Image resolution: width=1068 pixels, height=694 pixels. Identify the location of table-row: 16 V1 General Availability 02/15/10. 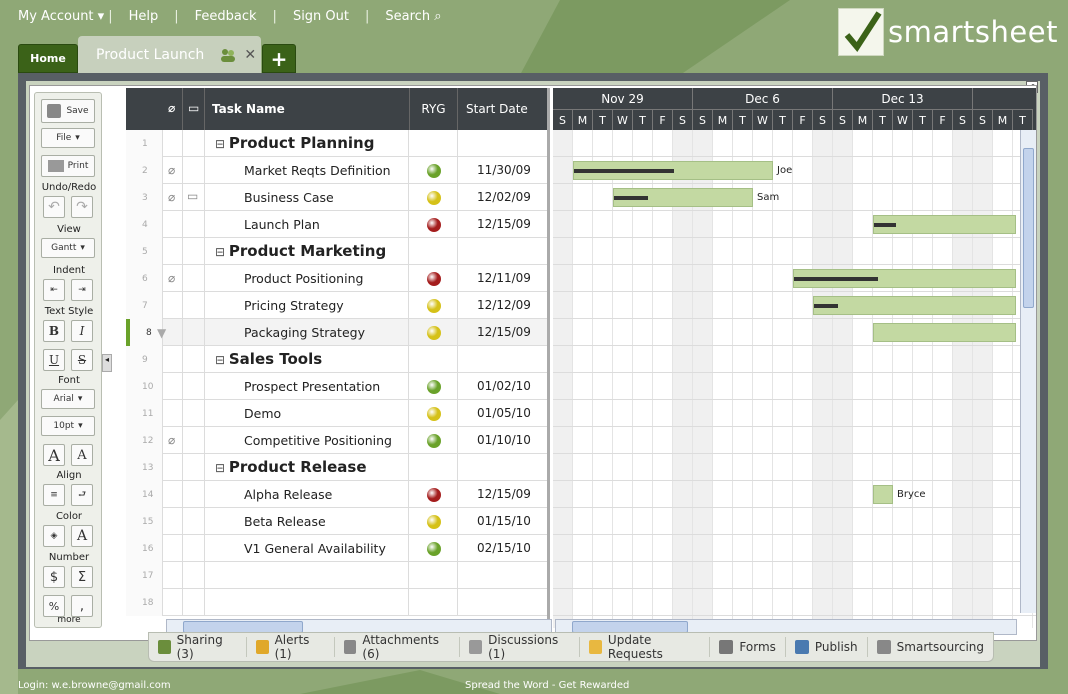
(336, 548).